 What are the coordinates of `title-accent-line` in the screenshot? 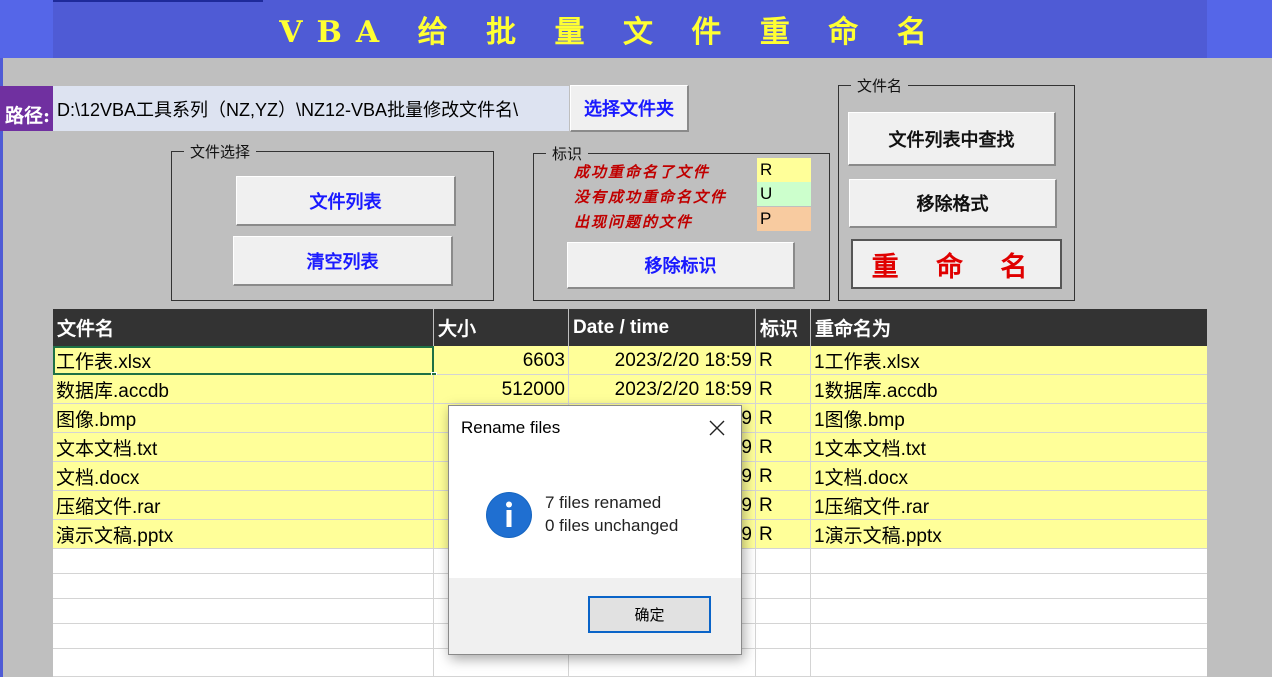 It's located at (158, 1).